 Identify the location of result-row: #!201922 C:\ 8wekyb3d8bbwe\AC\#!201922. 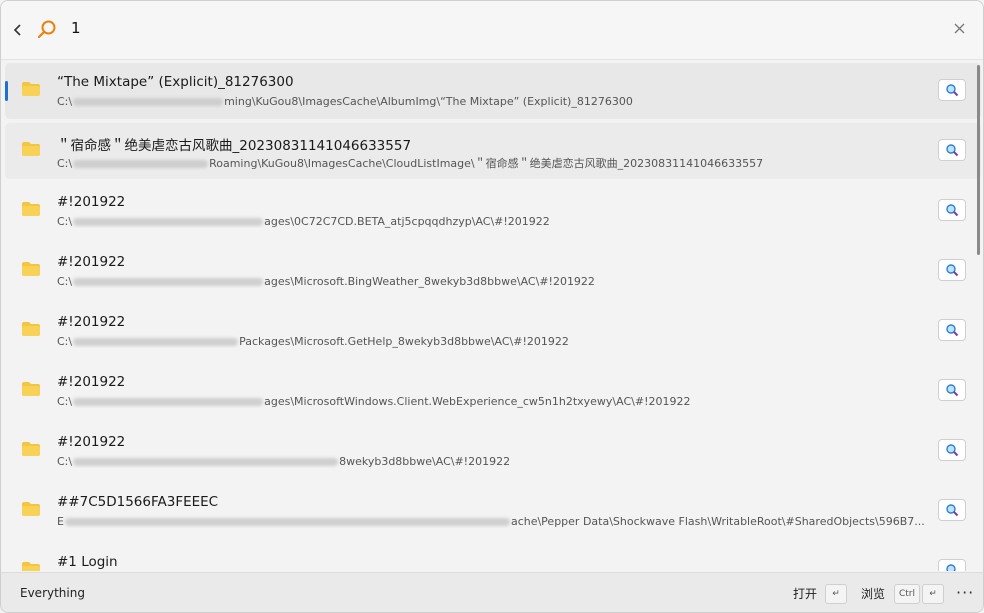
(493, 451).